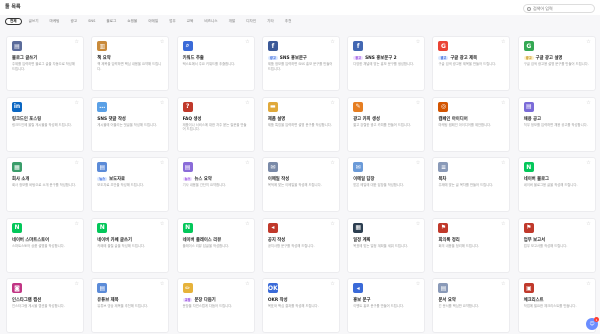 This screenshot has width=600, height=334. Describe the element at coordinates (45, 124) in the screenshot. I see `tool-card: in ☆ 링크드인 포스팅 링크드인에 올릴 게시물을 작성해 드립니다.` at that location.